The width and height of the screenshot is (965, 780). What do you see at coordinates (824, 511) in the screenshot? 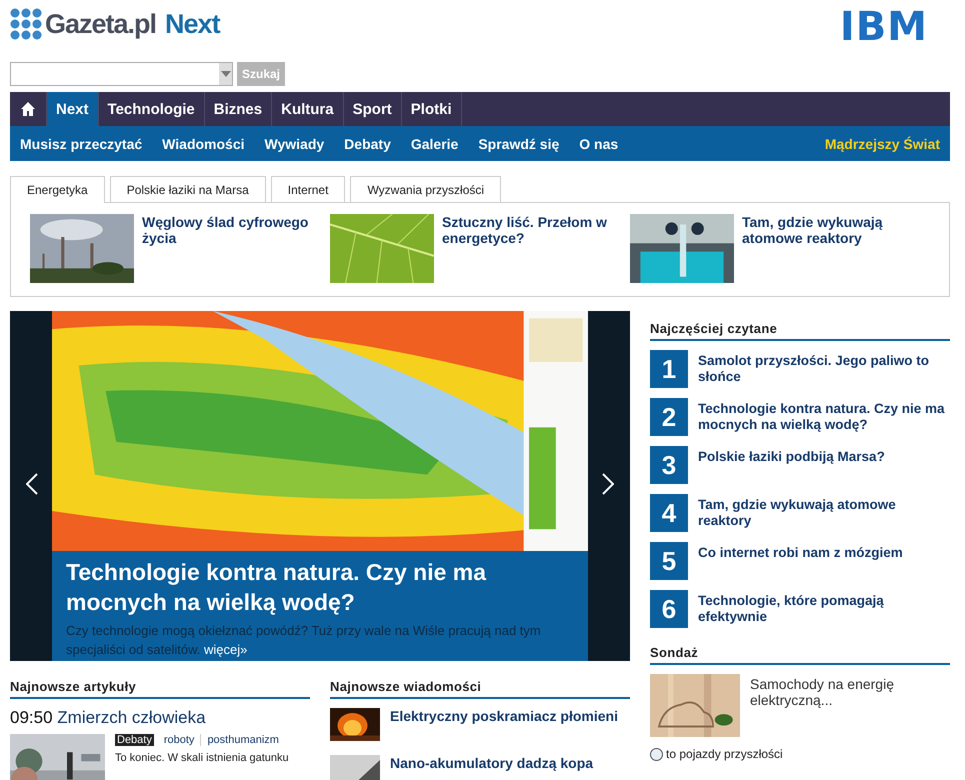
I see `most-read-link: Tam, gdzie wykuwają atomowe reaktory` at bounding box center [824, 511].